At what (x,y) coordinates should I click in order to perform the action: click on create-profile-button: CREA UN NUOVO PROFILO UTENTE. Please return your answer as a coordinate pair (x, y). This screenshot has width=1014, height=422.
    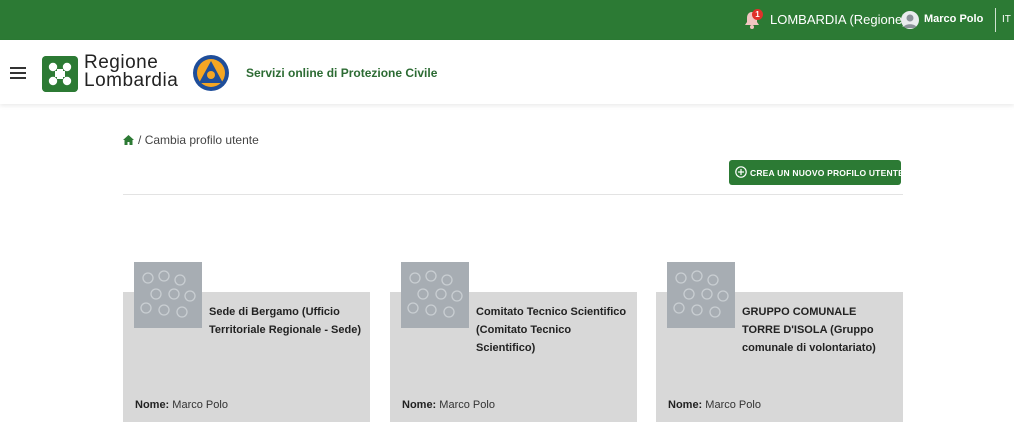
    Looking at the image, I should click on (817, 172).